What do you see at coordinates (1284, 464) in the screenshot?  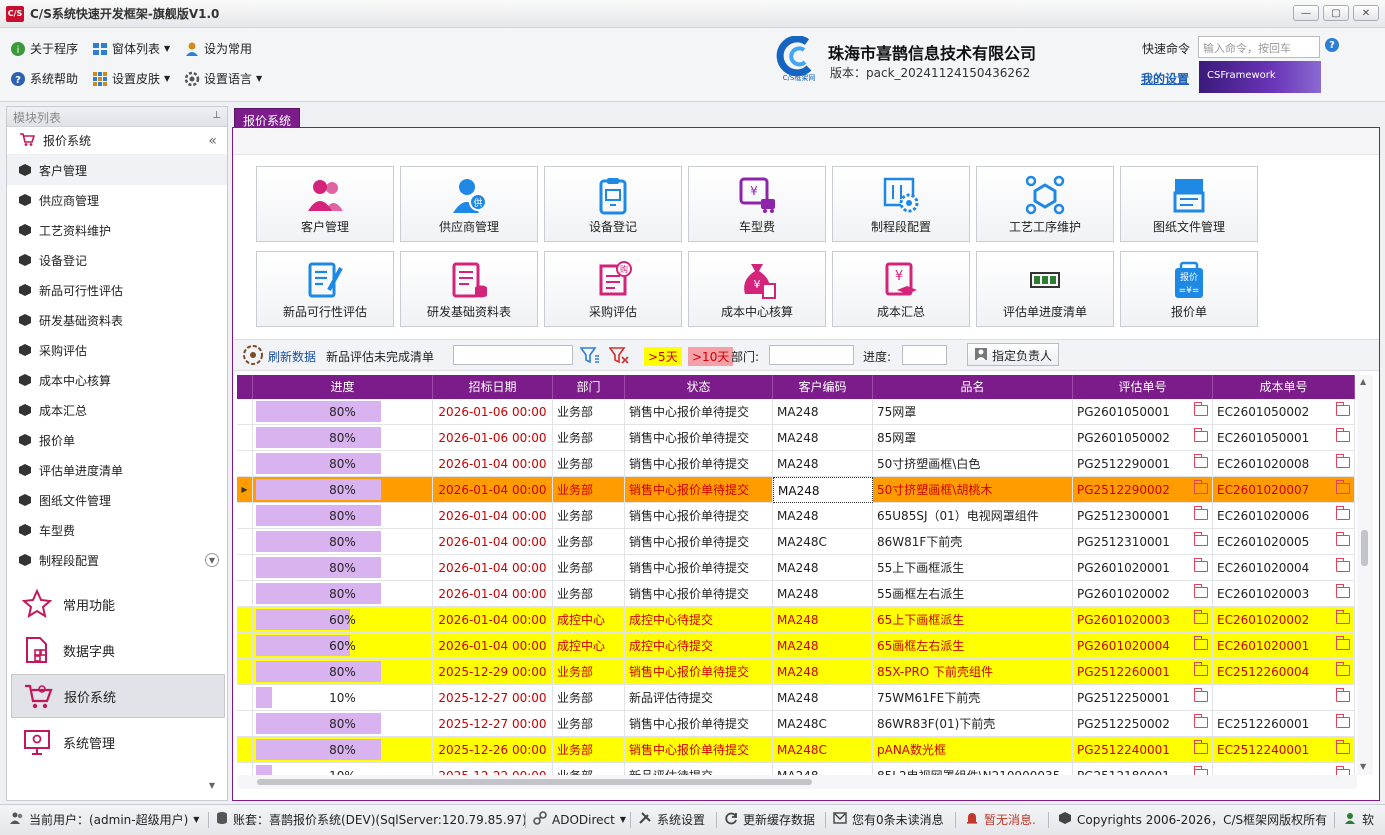 I see `cost-no-cell: EC2601020008` at bounding box center [1284, 464].